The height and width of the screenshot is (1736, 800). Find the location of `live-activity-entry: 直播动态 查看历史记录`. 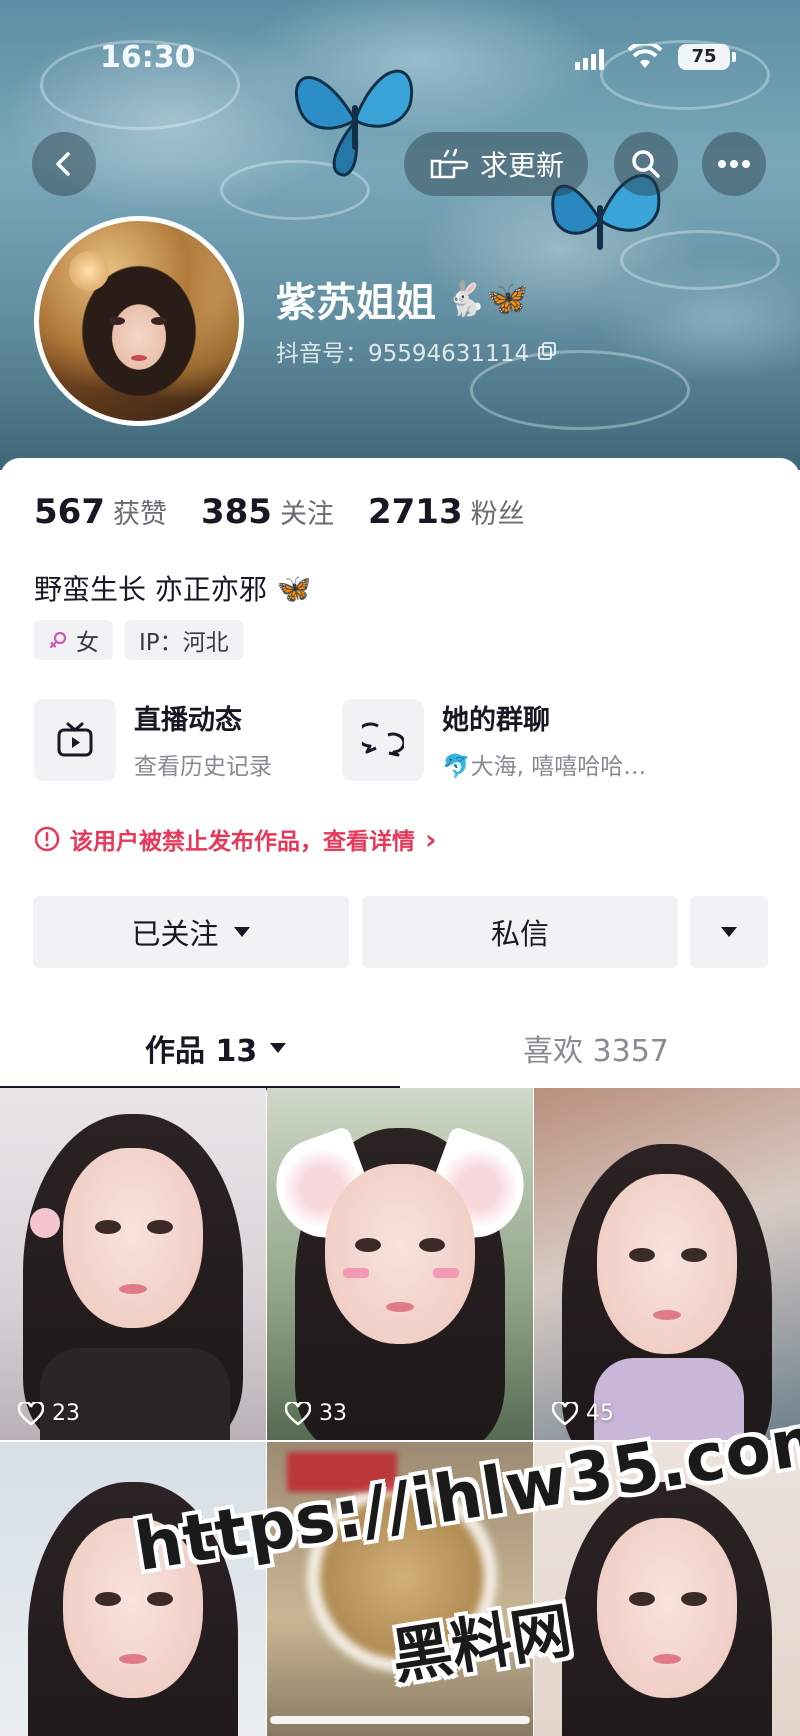

live-activity-entry: 直播动态 查看历史记录 is located at coordinates (153, 739).